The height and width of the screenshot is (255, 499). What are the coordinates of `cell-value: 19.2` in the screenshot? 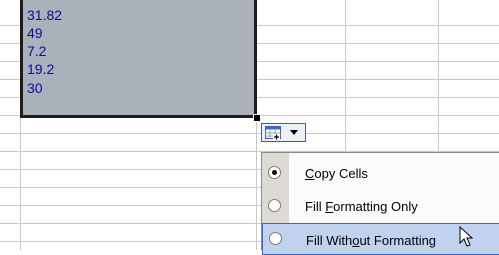 It's located at (41, 69).